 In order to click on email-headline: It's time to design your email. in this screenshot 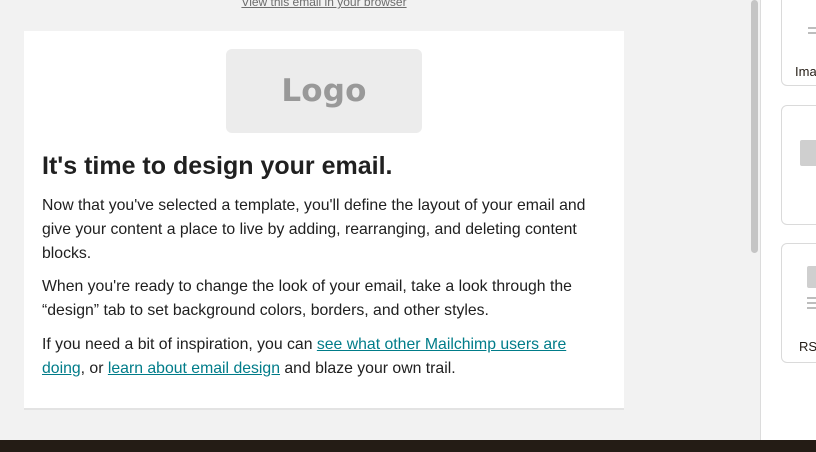, I will do `click(322, 166)`.